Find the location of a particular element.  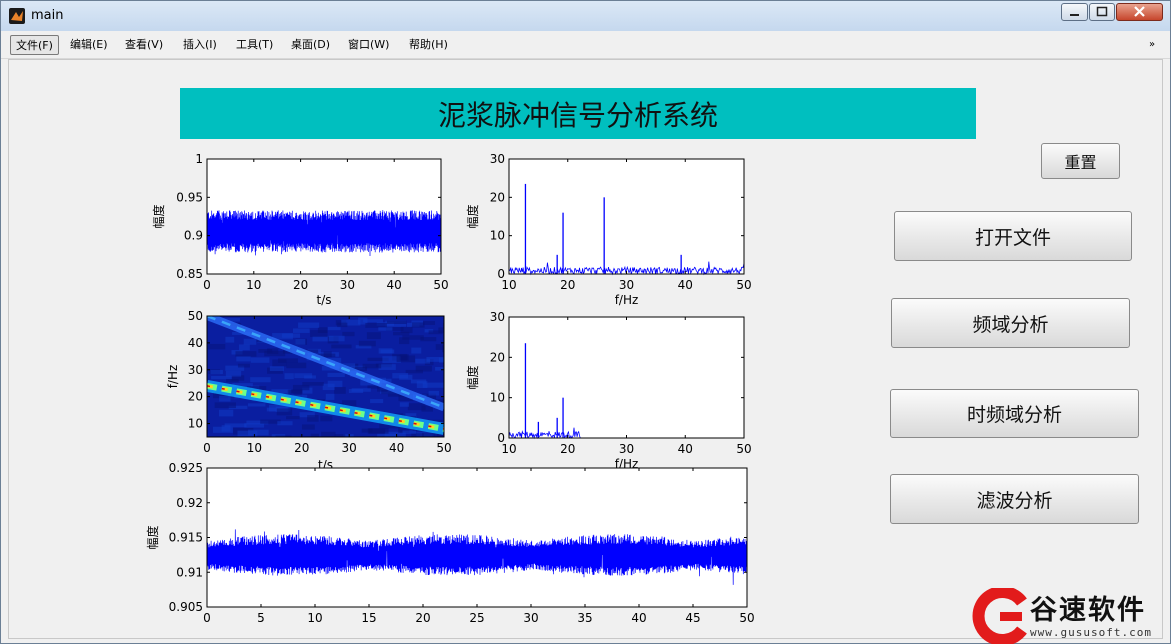

time-frequency-analysis-button: 时频域分析 is located at coordinates (1014, 413).